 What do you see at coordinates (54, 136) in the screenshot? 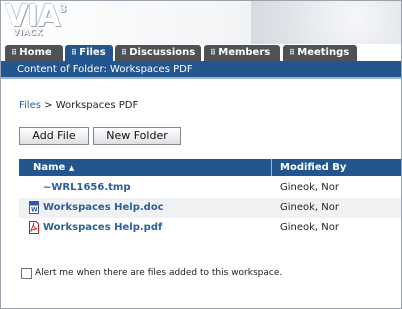
I see `add-file-button: Add File` at bounding box center [54, 136].